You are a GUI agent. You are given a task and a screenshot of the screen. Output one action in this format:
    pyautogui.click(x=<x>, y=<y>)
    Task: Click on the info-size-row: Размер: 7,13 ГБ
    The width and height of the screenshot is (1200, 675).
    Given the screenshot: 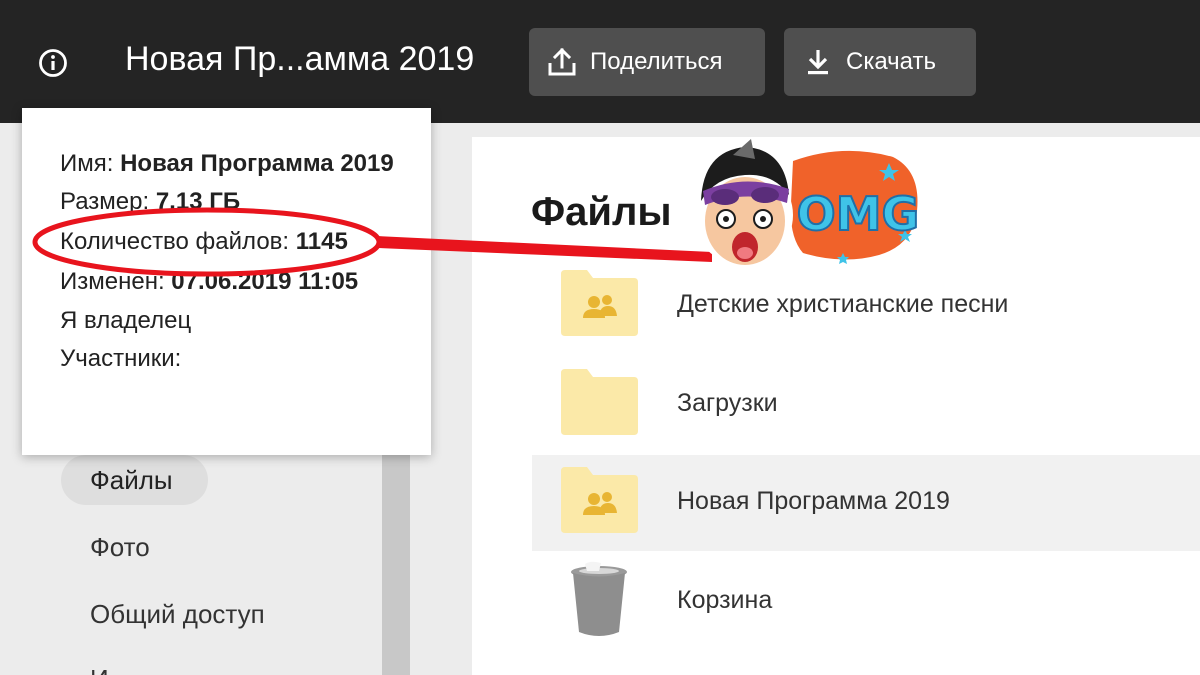 What is the action you would take?
    pyautogui.click(x=150, y=202)
    